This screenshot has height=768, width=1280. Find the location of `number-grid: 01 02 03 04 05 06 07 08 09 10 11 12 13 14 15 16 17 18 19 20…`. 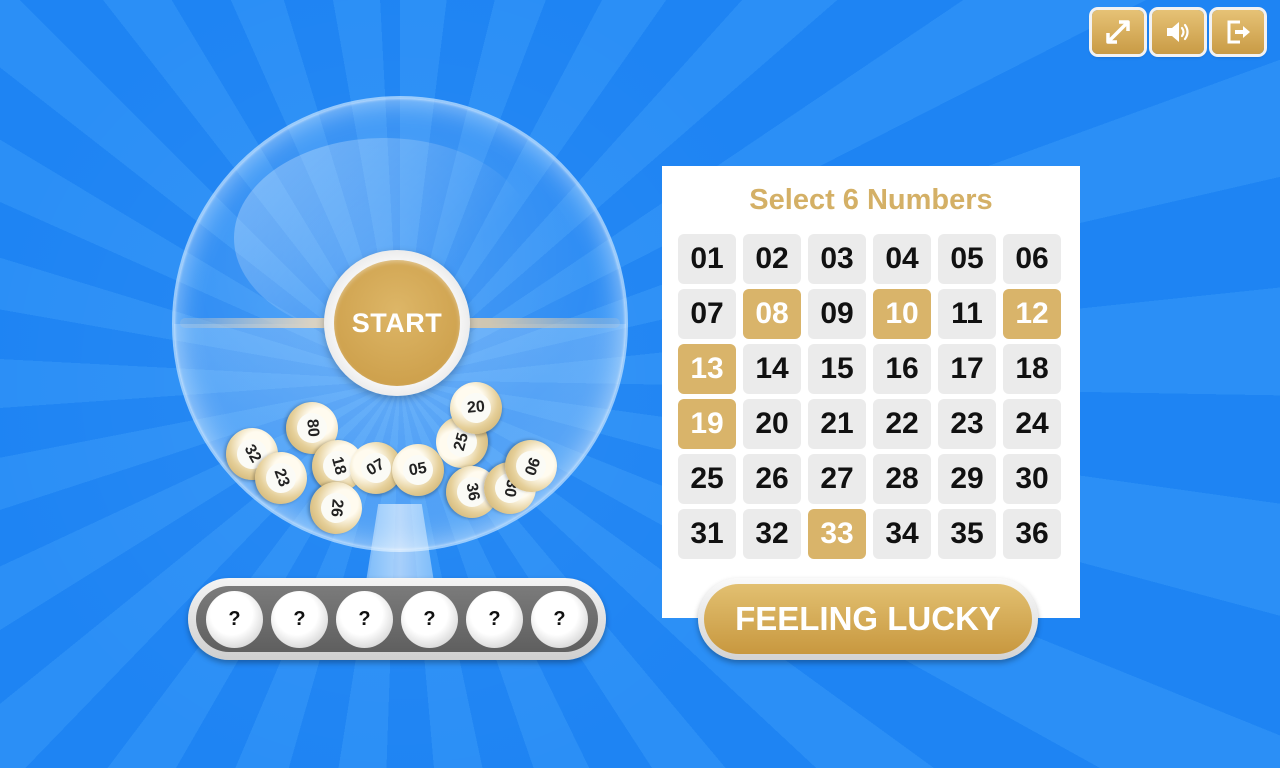

number-grid: 01 02 03 04 05 06 07 08 09 10 11 12 13 14 15 16 17 18 19 20… is located at coordinates (869, 396).